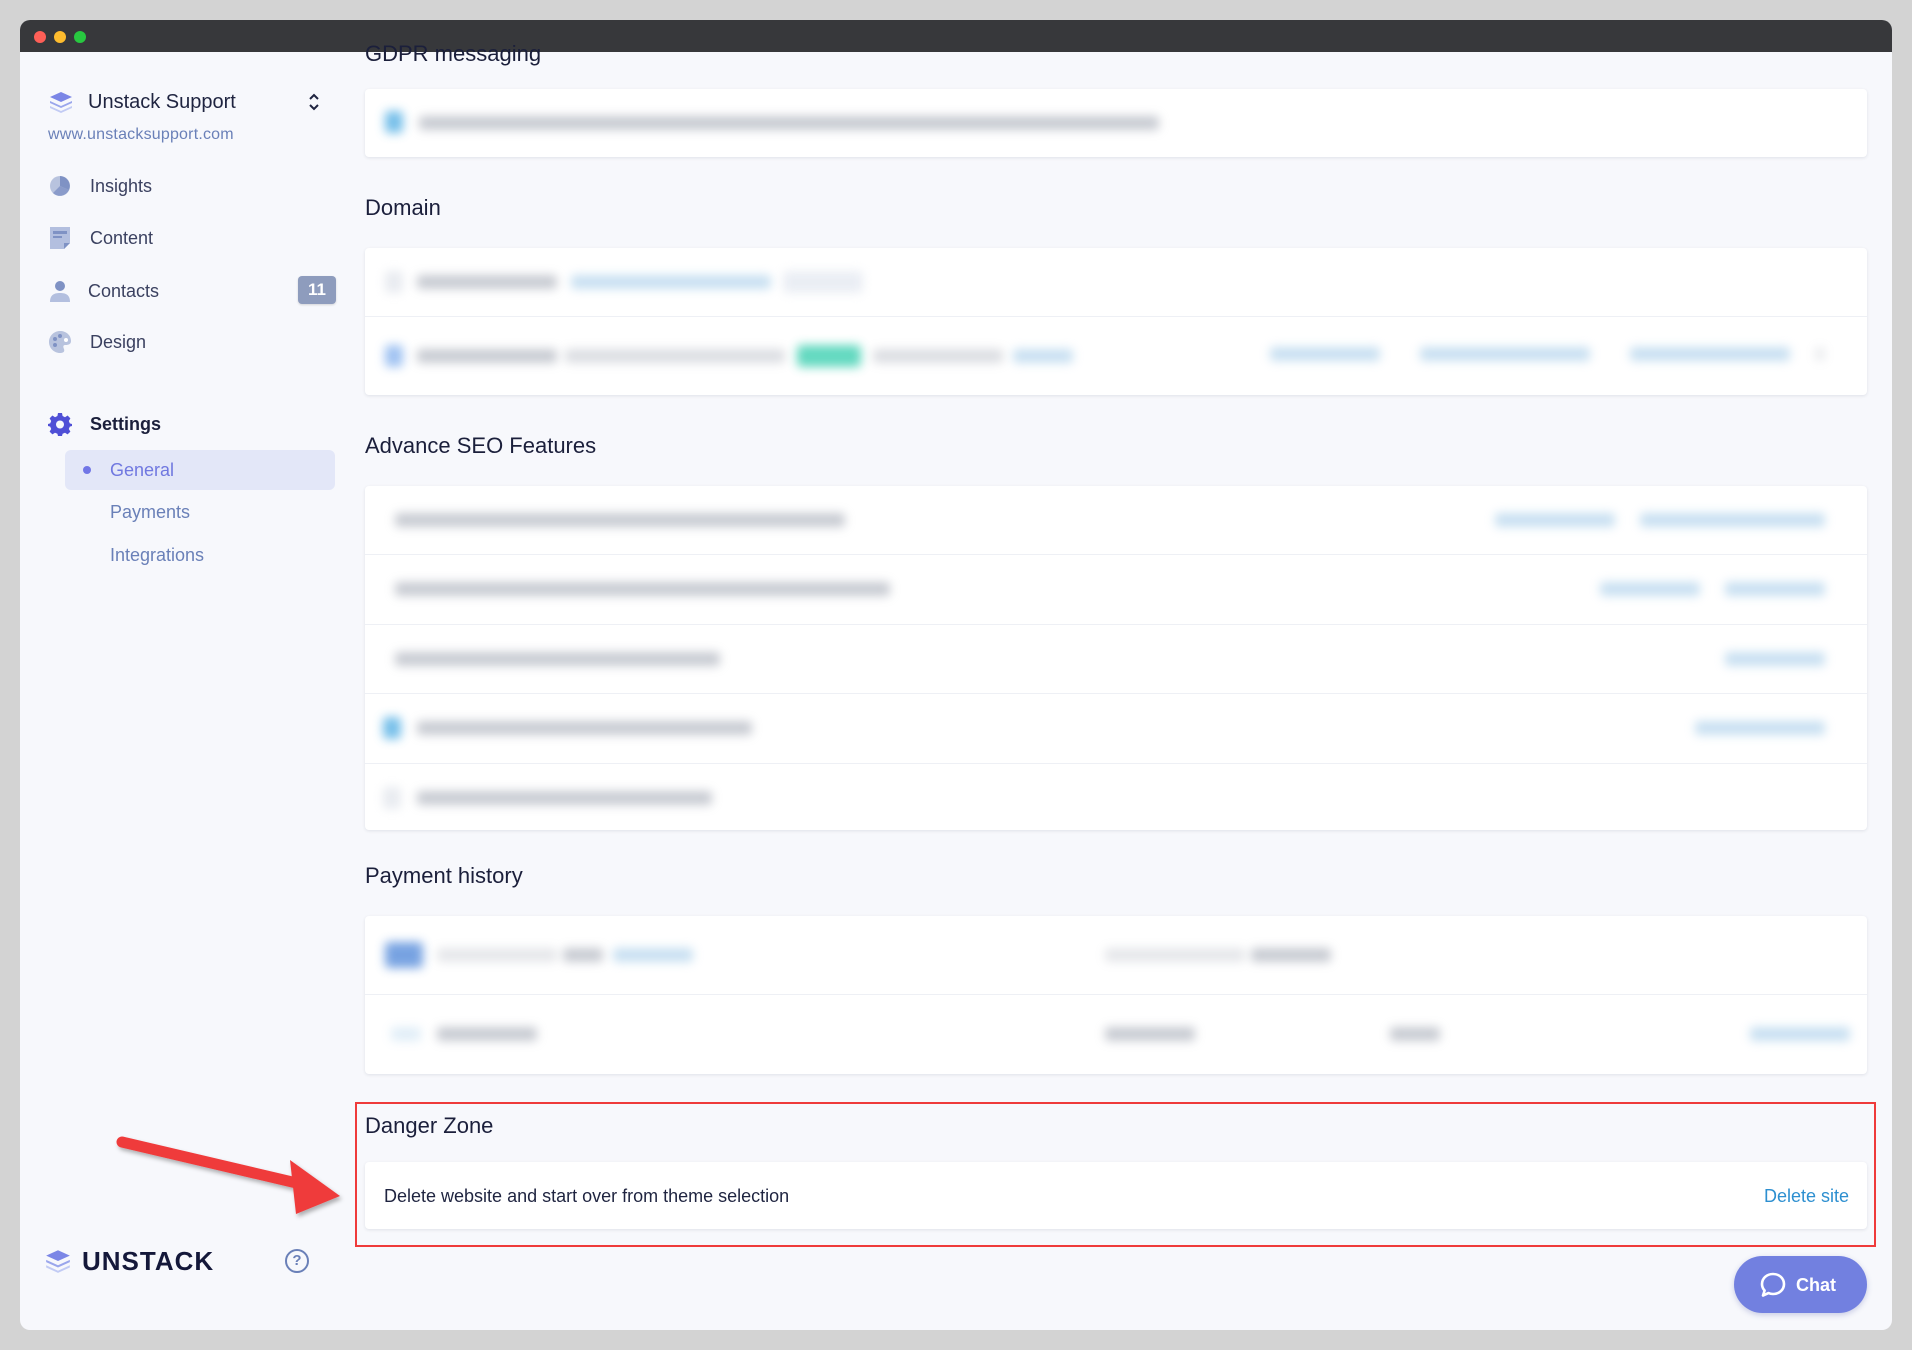 The height and width of the screenshot is (1350, 1912). I want to click on payment-history-card, so click(1116, 995).